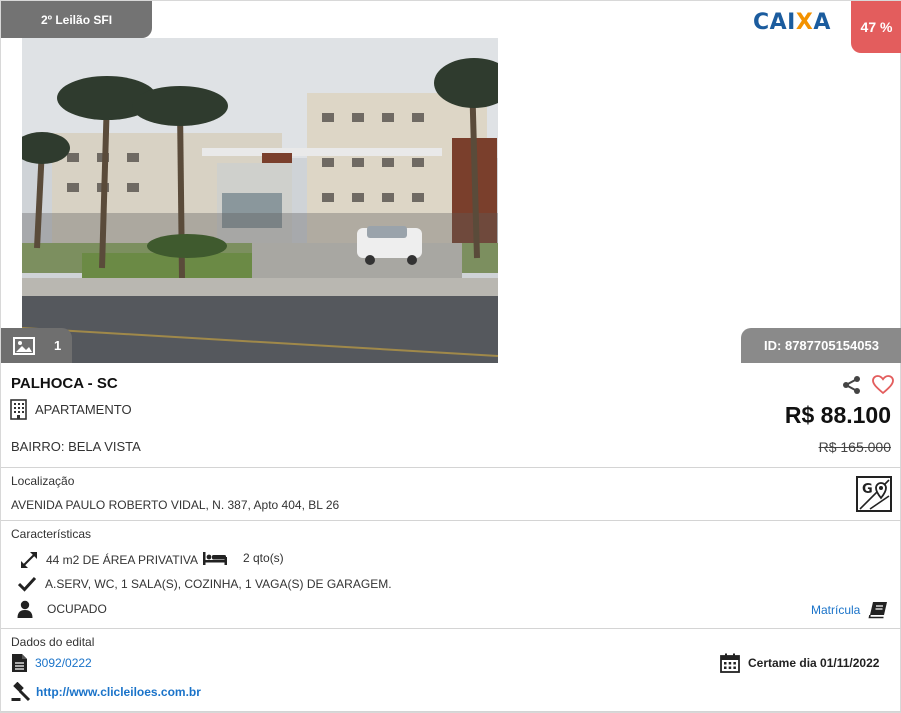  I want to click on logo-text-x: X, so click(804, 22).